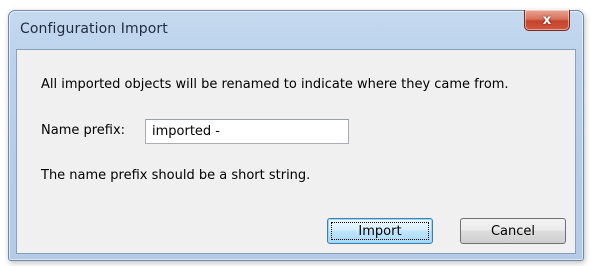  I want to click on close-icon: x, so click(547, 20).